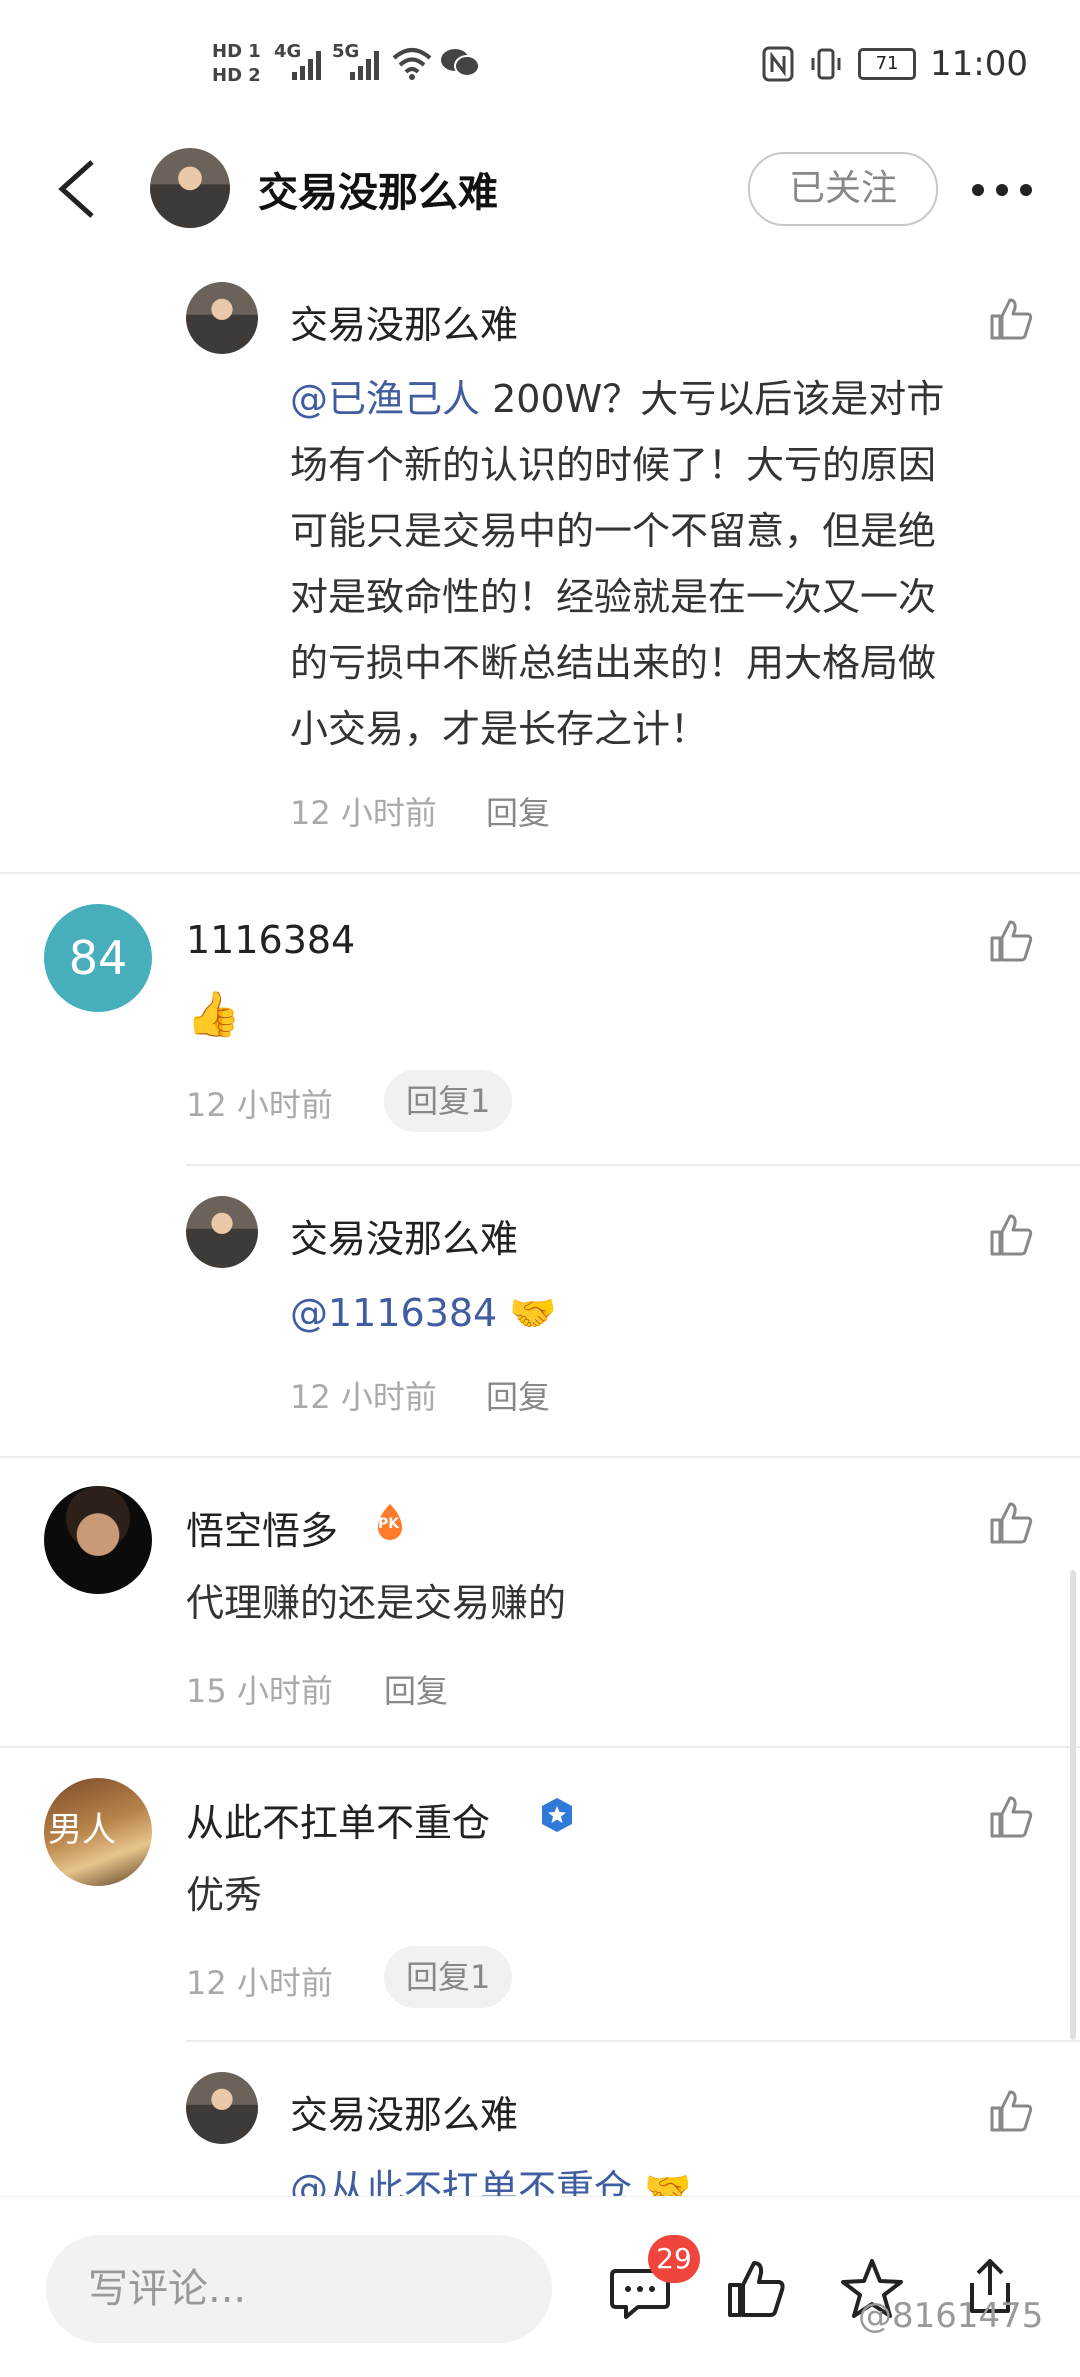 The image size is (1080, 2377). Describe the element at coordinates (668, 2181) in the screenshot. I see `handshake-emoji: 🤝` at that location.